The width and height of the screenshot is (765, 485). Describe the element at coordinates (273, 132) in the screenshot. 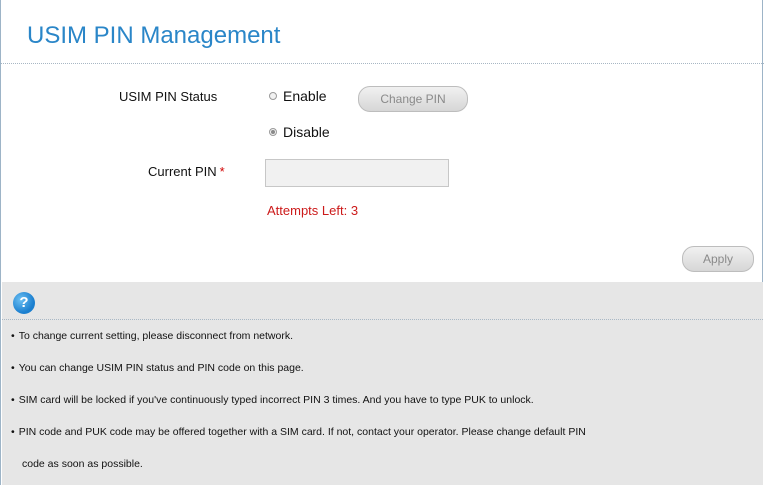

I see `disable-radio-dot` at that location.